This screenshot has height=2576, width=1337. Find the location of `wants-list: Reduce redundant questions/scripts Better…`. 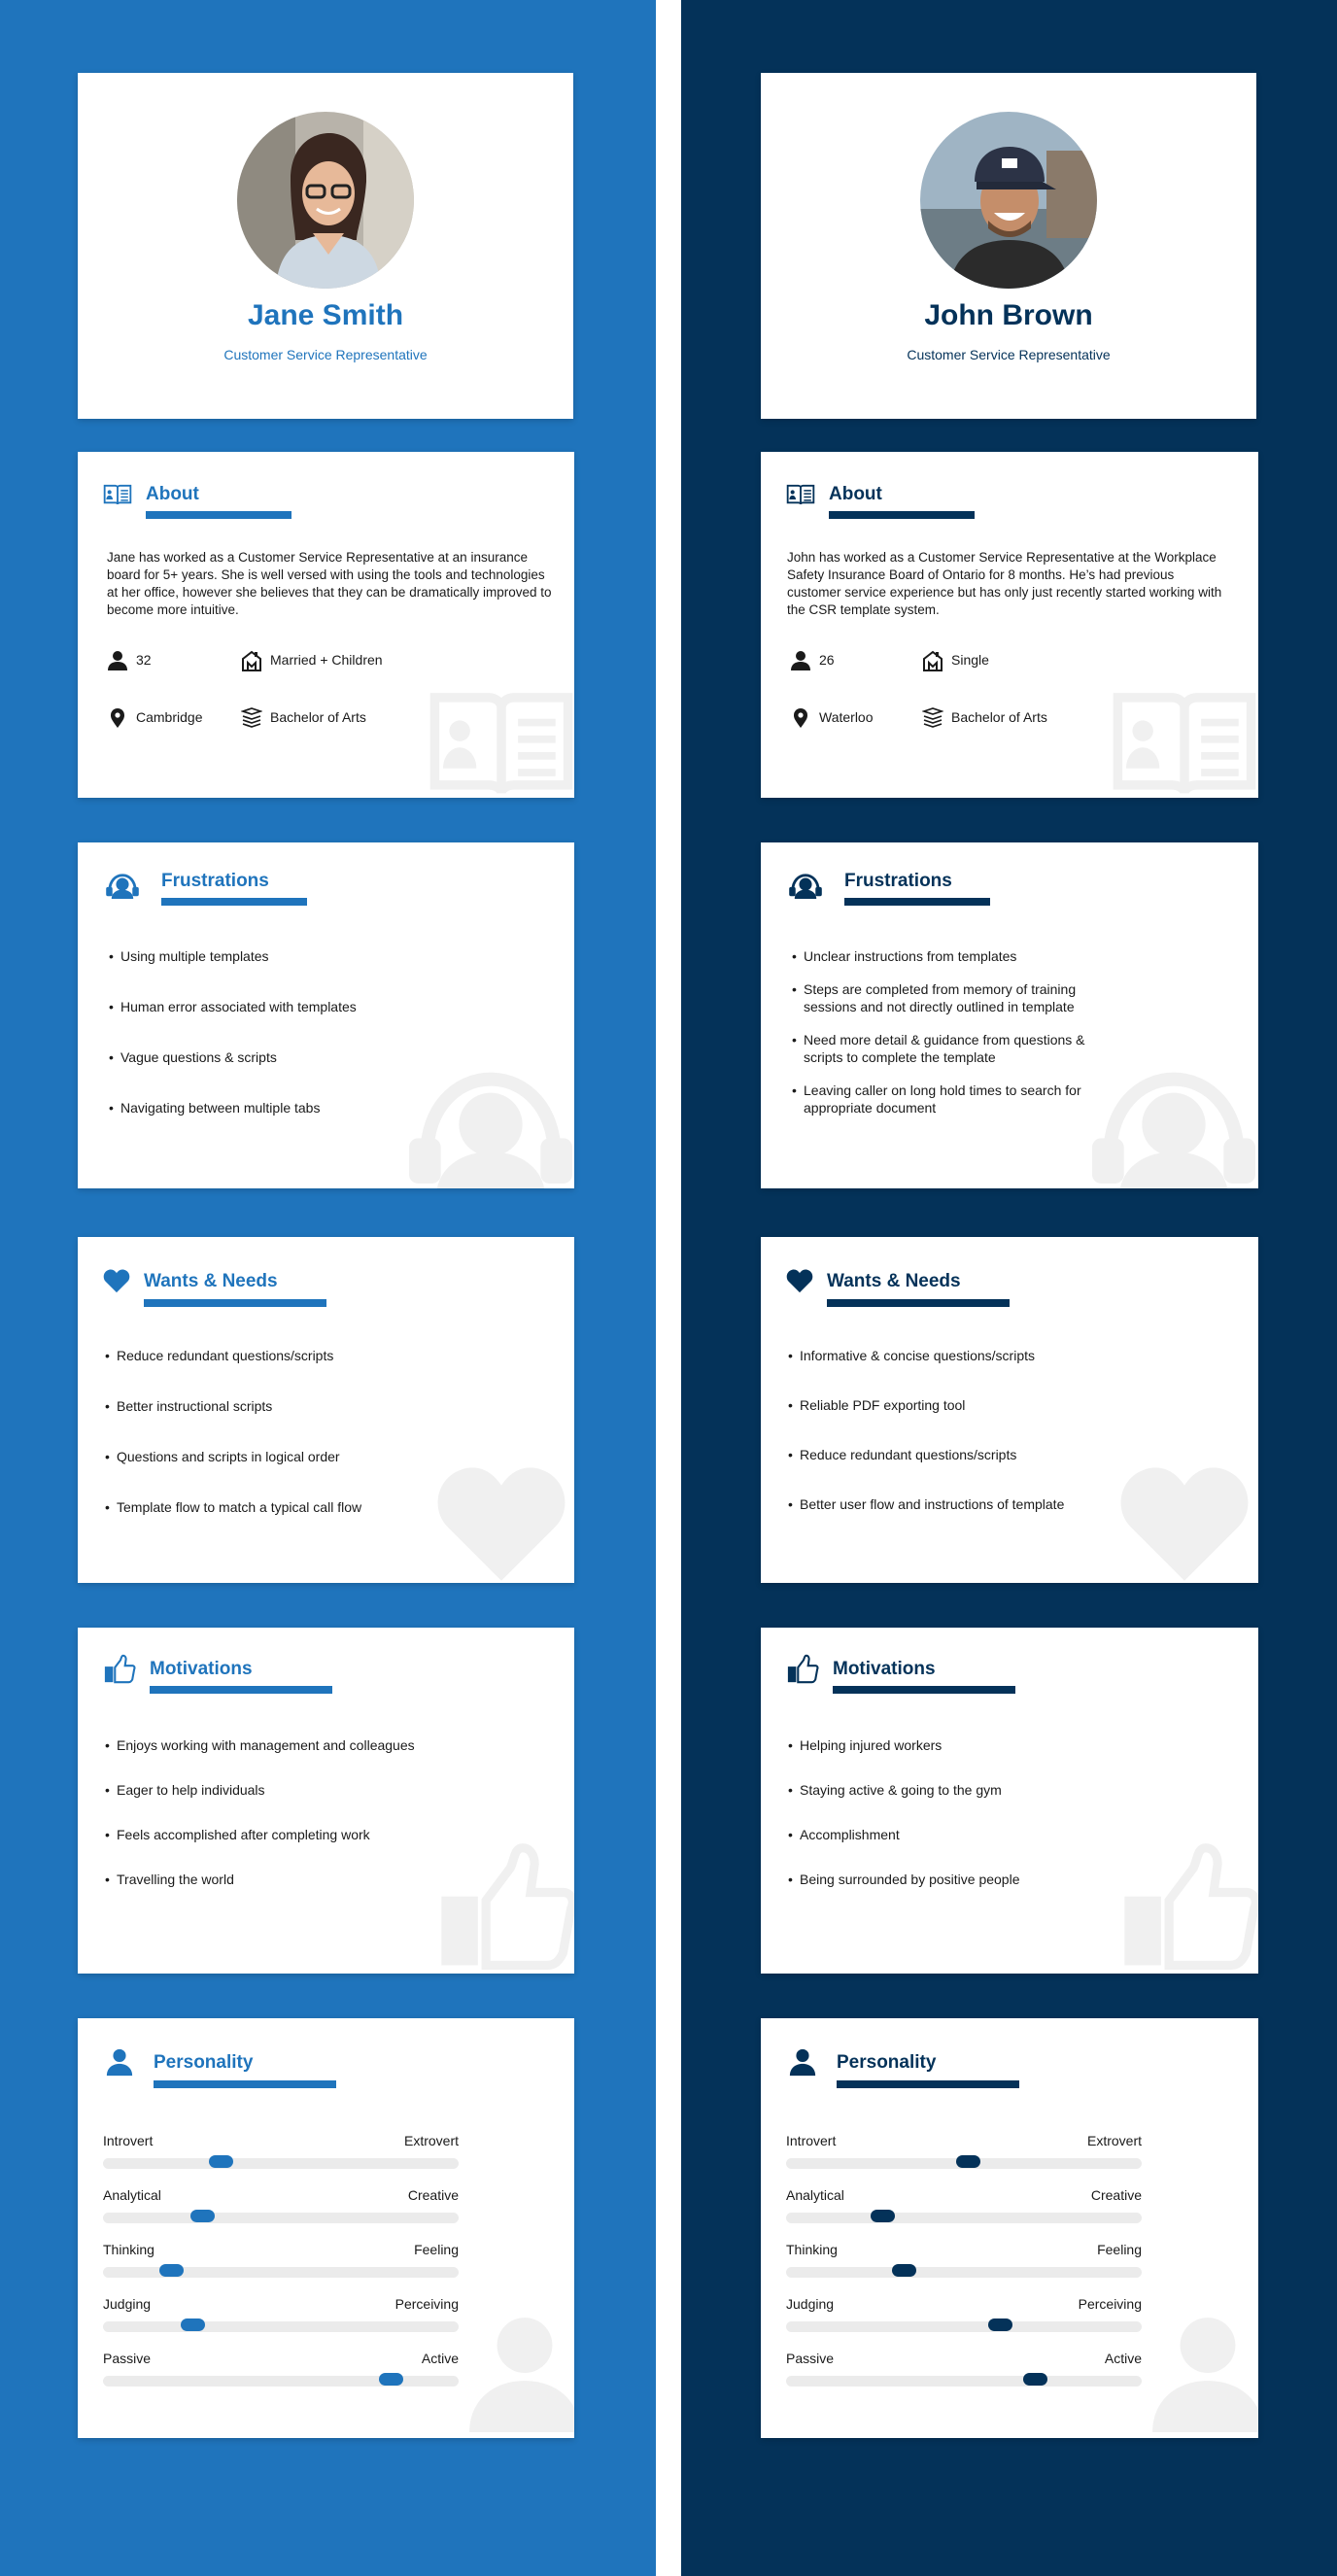

wants-list: Reduce redundant questions/scripts Better… is located at coordinates (285, 1448).